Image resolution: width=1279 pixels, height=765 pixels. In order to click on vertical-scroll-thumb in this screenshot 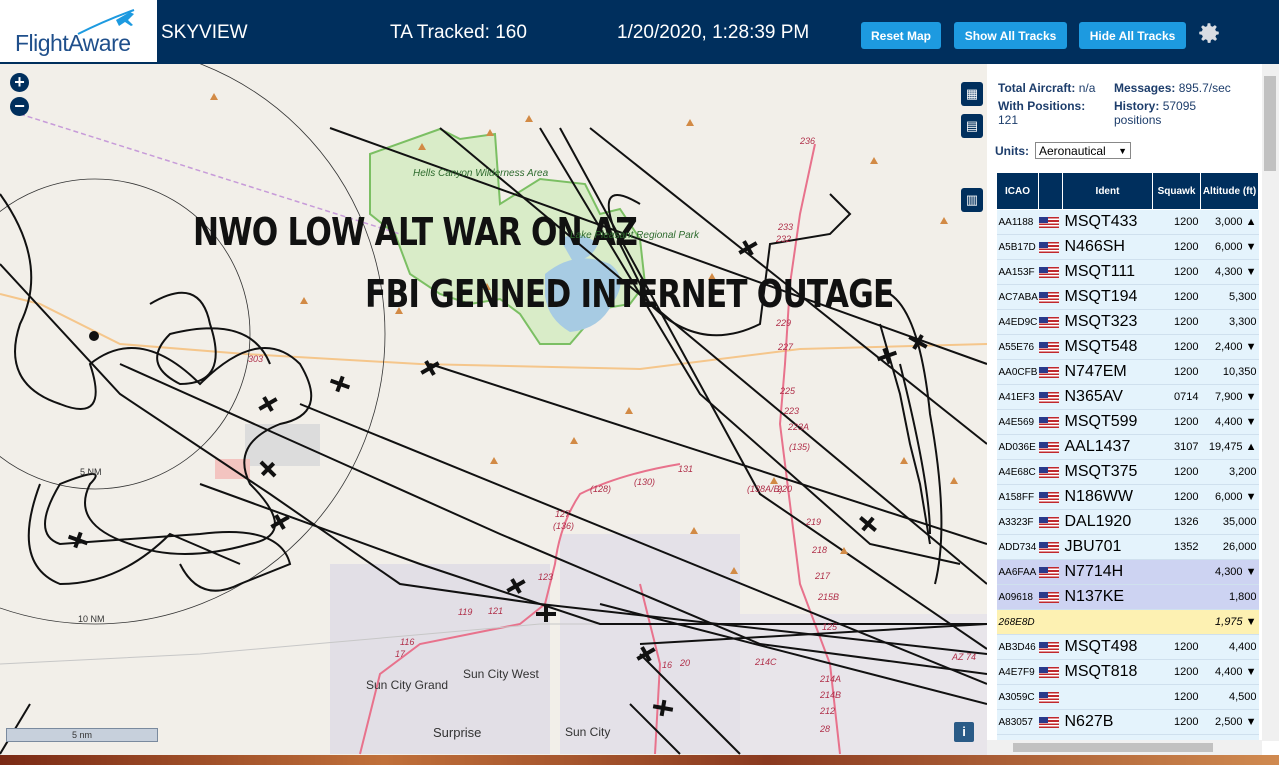, I will do `click(1270, 123)`.